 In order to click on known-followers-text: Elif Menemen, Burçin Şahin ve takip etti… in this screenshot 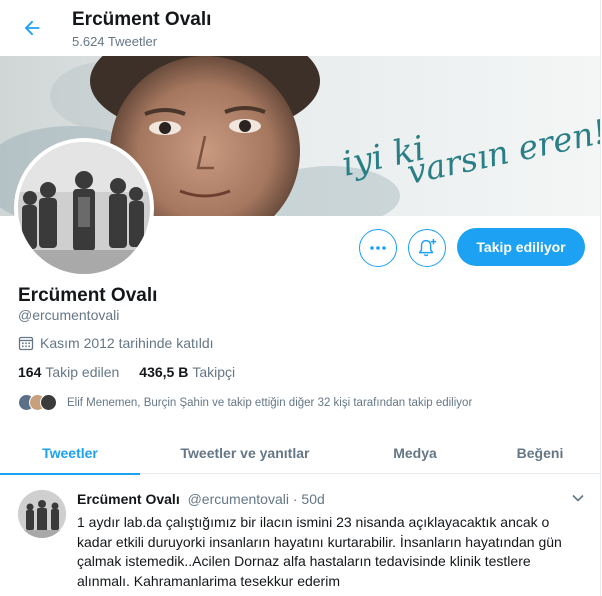, I will do `click(270, 402)`.